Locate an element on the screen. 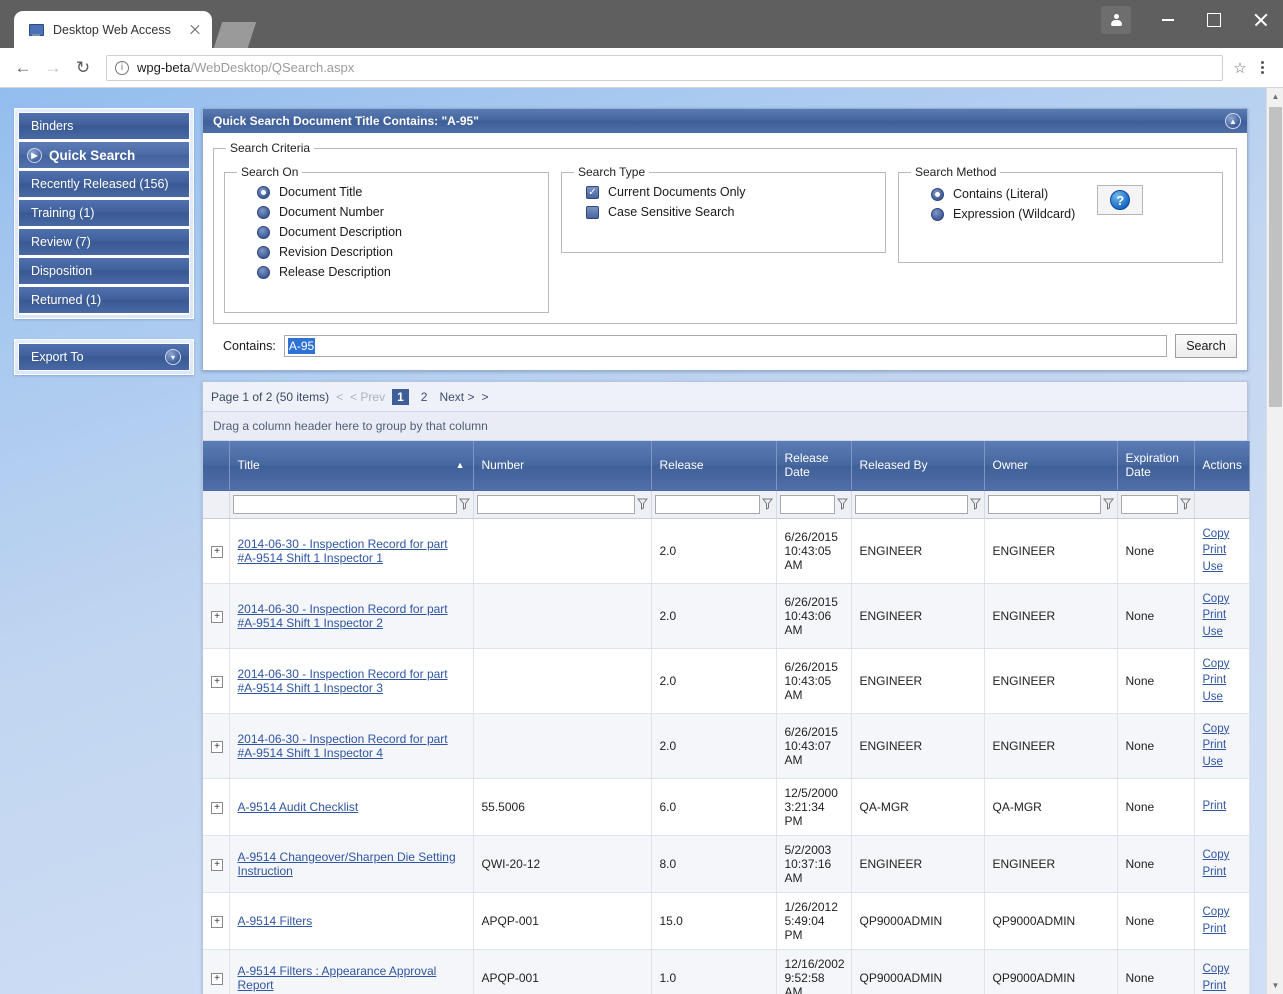  checkbox-case-sensitive-search: Case Sensitive Search is located at coordinates (730, 212).